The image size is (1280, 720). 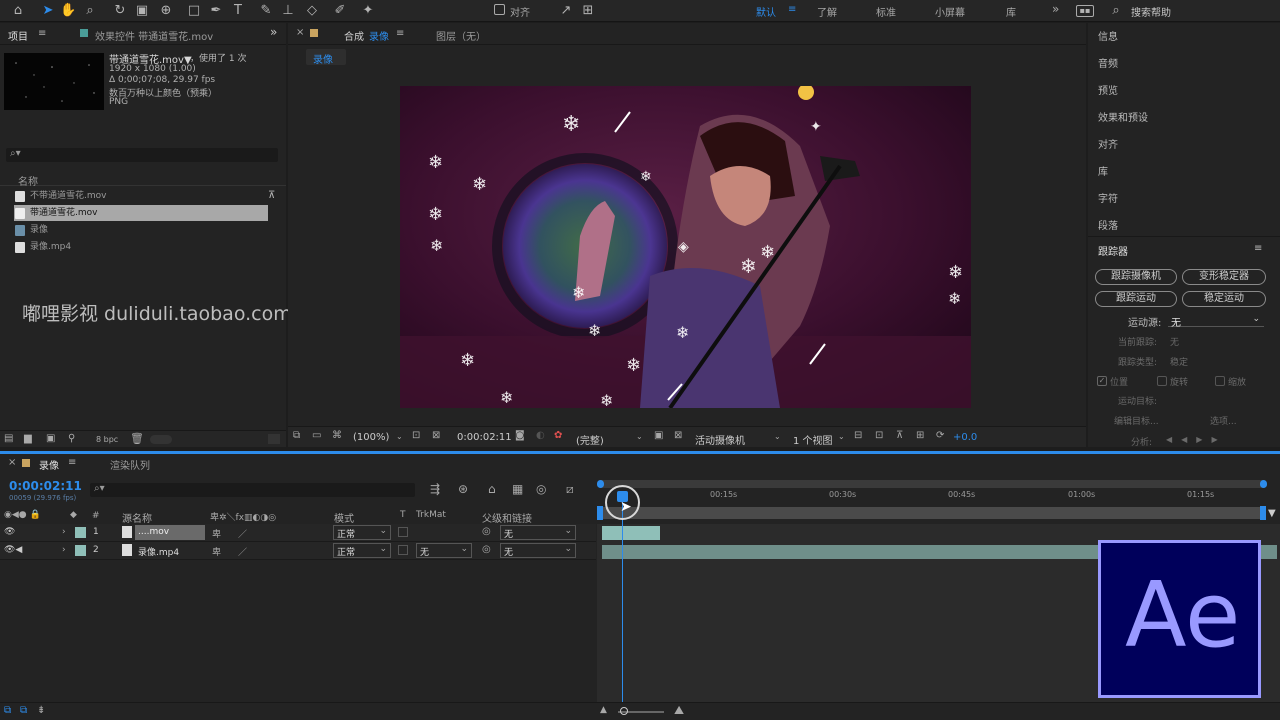 I want to click on views-dropdown: 1 个视图, so click(x=813, y=439).